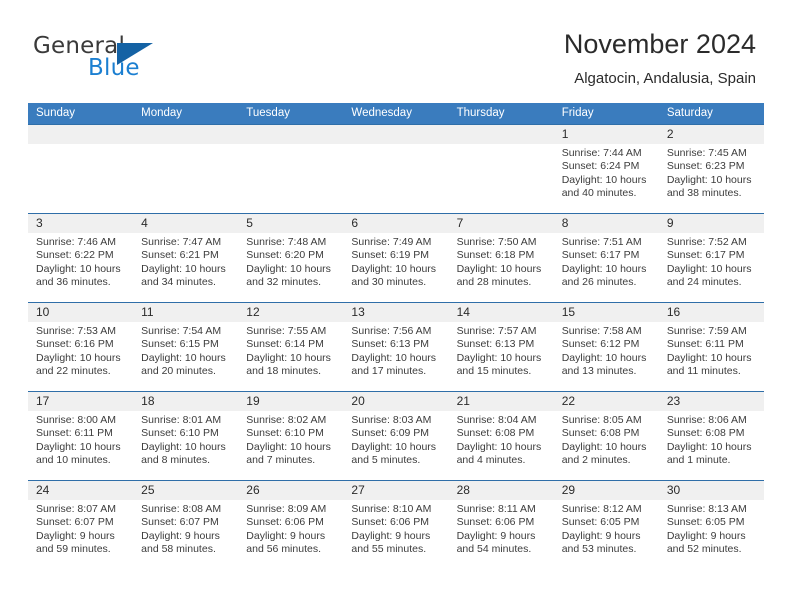  Describe the element at coordinates (180, 433) in the screenshot. I see `sunset-text: Sunset: 6:10 PM` at that location.